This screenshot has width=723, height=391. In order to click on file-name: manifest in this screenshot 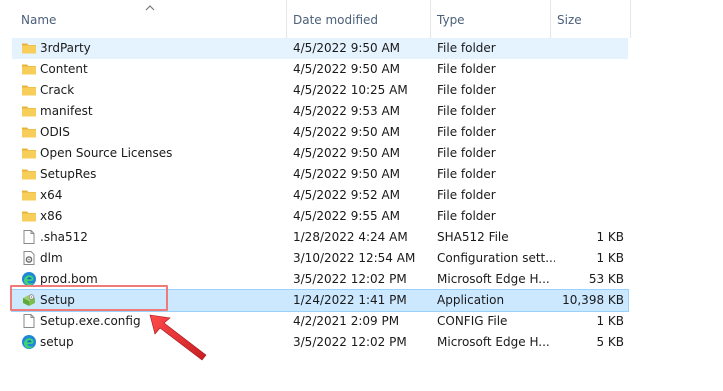, I will do `click(66, 111)`.